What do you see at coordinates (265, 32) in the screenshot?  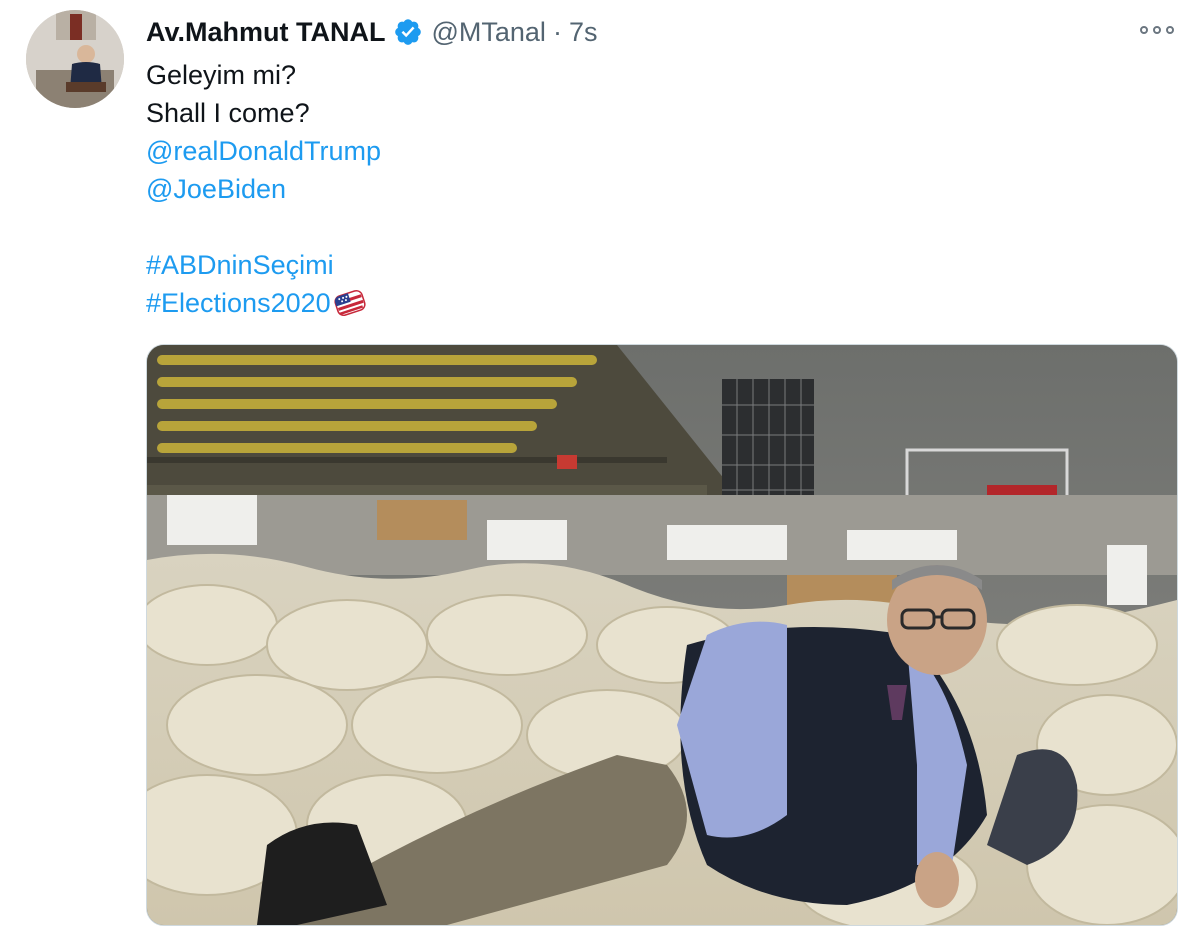 I see `author-name: Av.Mahmut TANAL` at bounding box center [265, 32].